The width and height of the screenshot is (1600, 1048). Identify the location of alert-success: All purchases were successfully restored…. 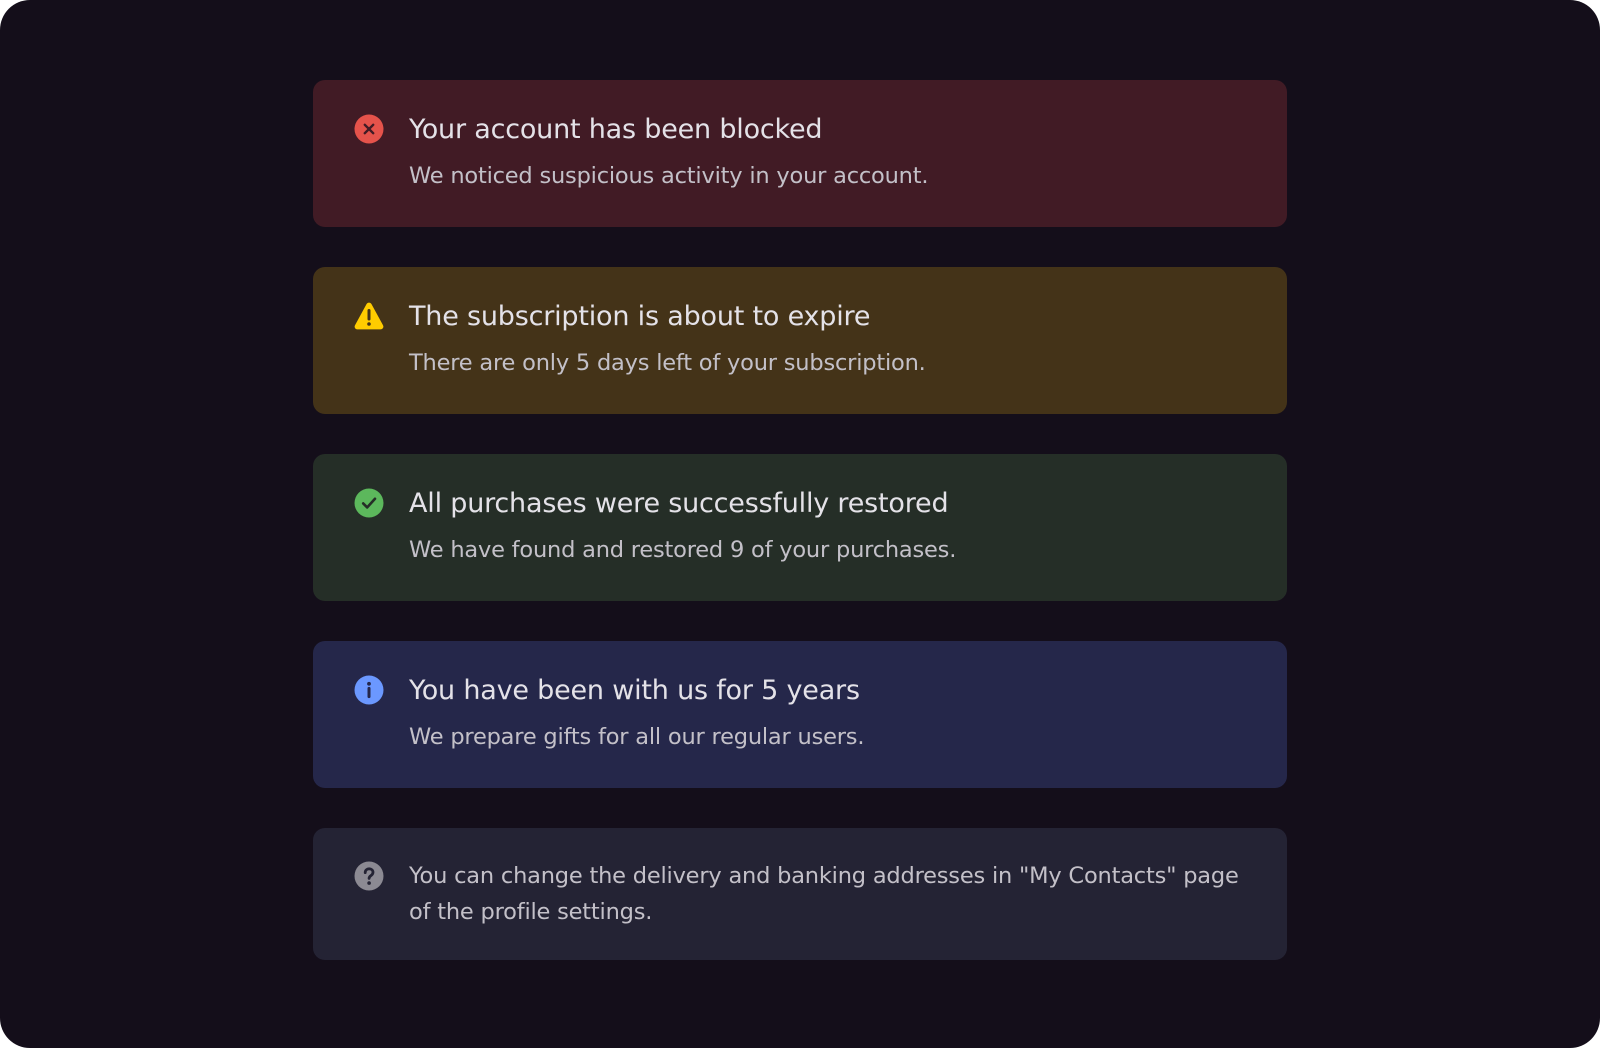
(800, 527).